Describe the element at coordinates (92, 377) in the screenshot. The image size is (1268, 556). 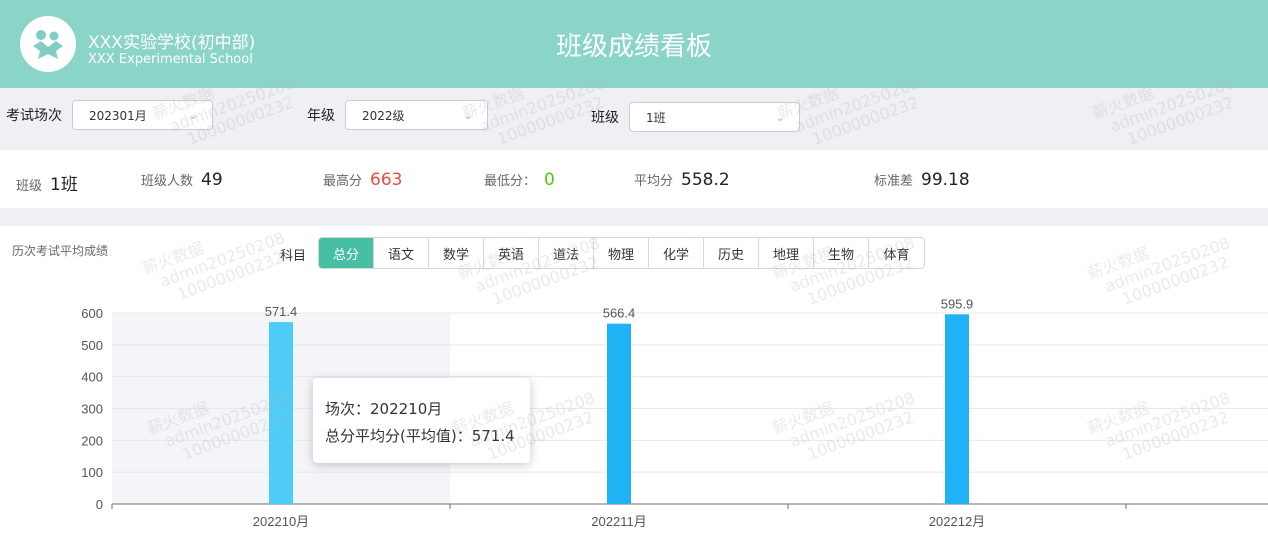
I see `y-tick-label: 400` at that location.